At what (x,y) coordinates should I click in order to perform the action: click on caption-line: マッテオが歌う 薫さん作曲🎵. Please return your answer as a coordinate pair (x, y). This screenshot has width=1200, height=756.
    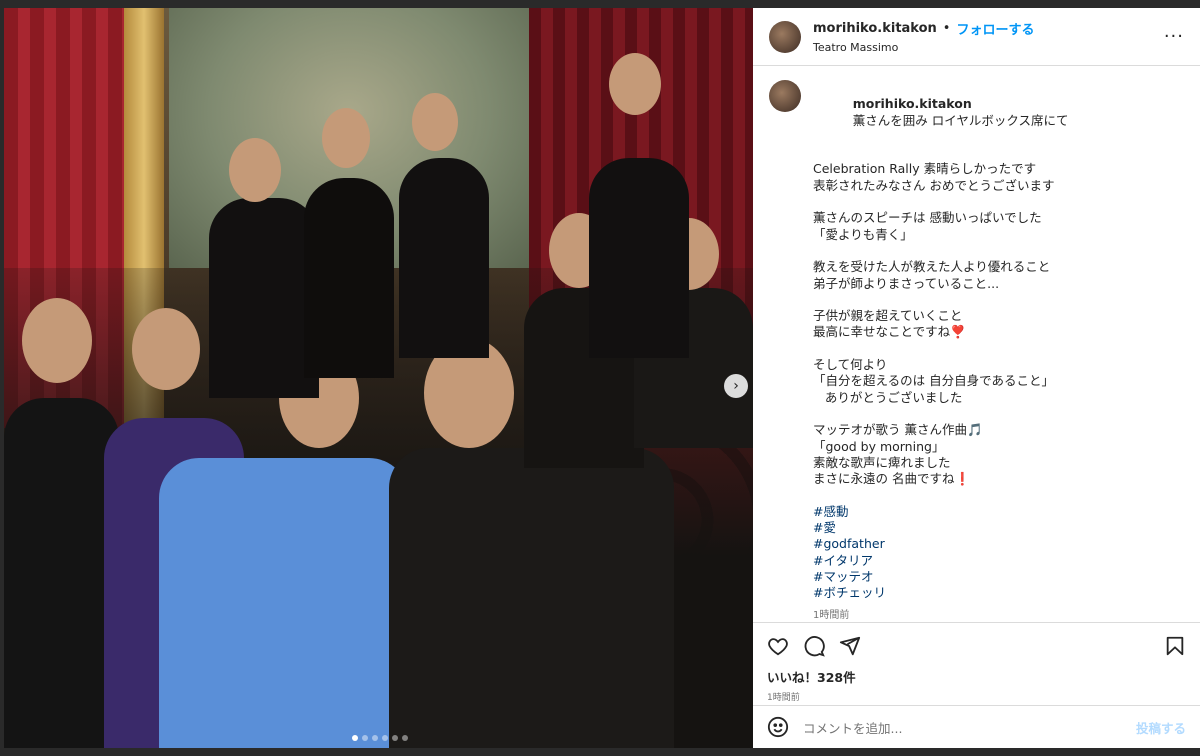
    Looking at the image, I should click on (898, 430).